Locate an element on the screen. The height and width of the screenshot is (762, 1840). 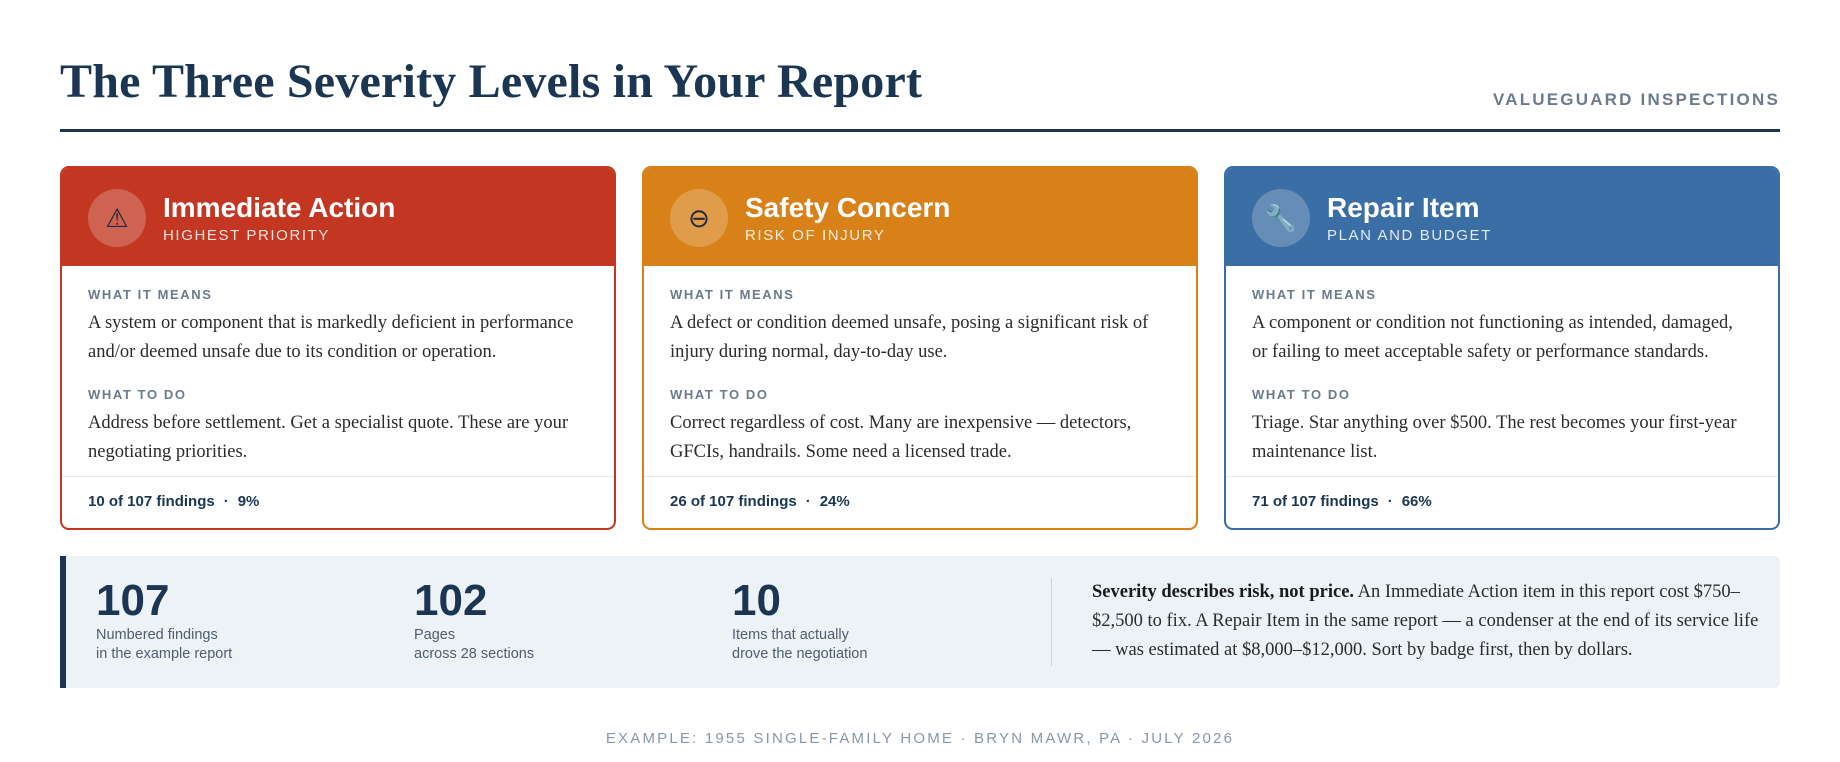
stat-value: 102 is located at coordinates (451, 600).